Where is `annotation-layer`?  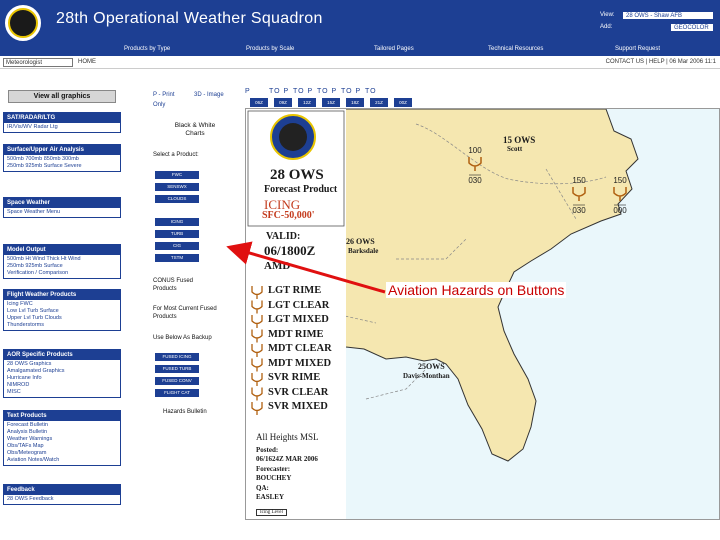
annotation-layer is located at coordinates (306, 267).